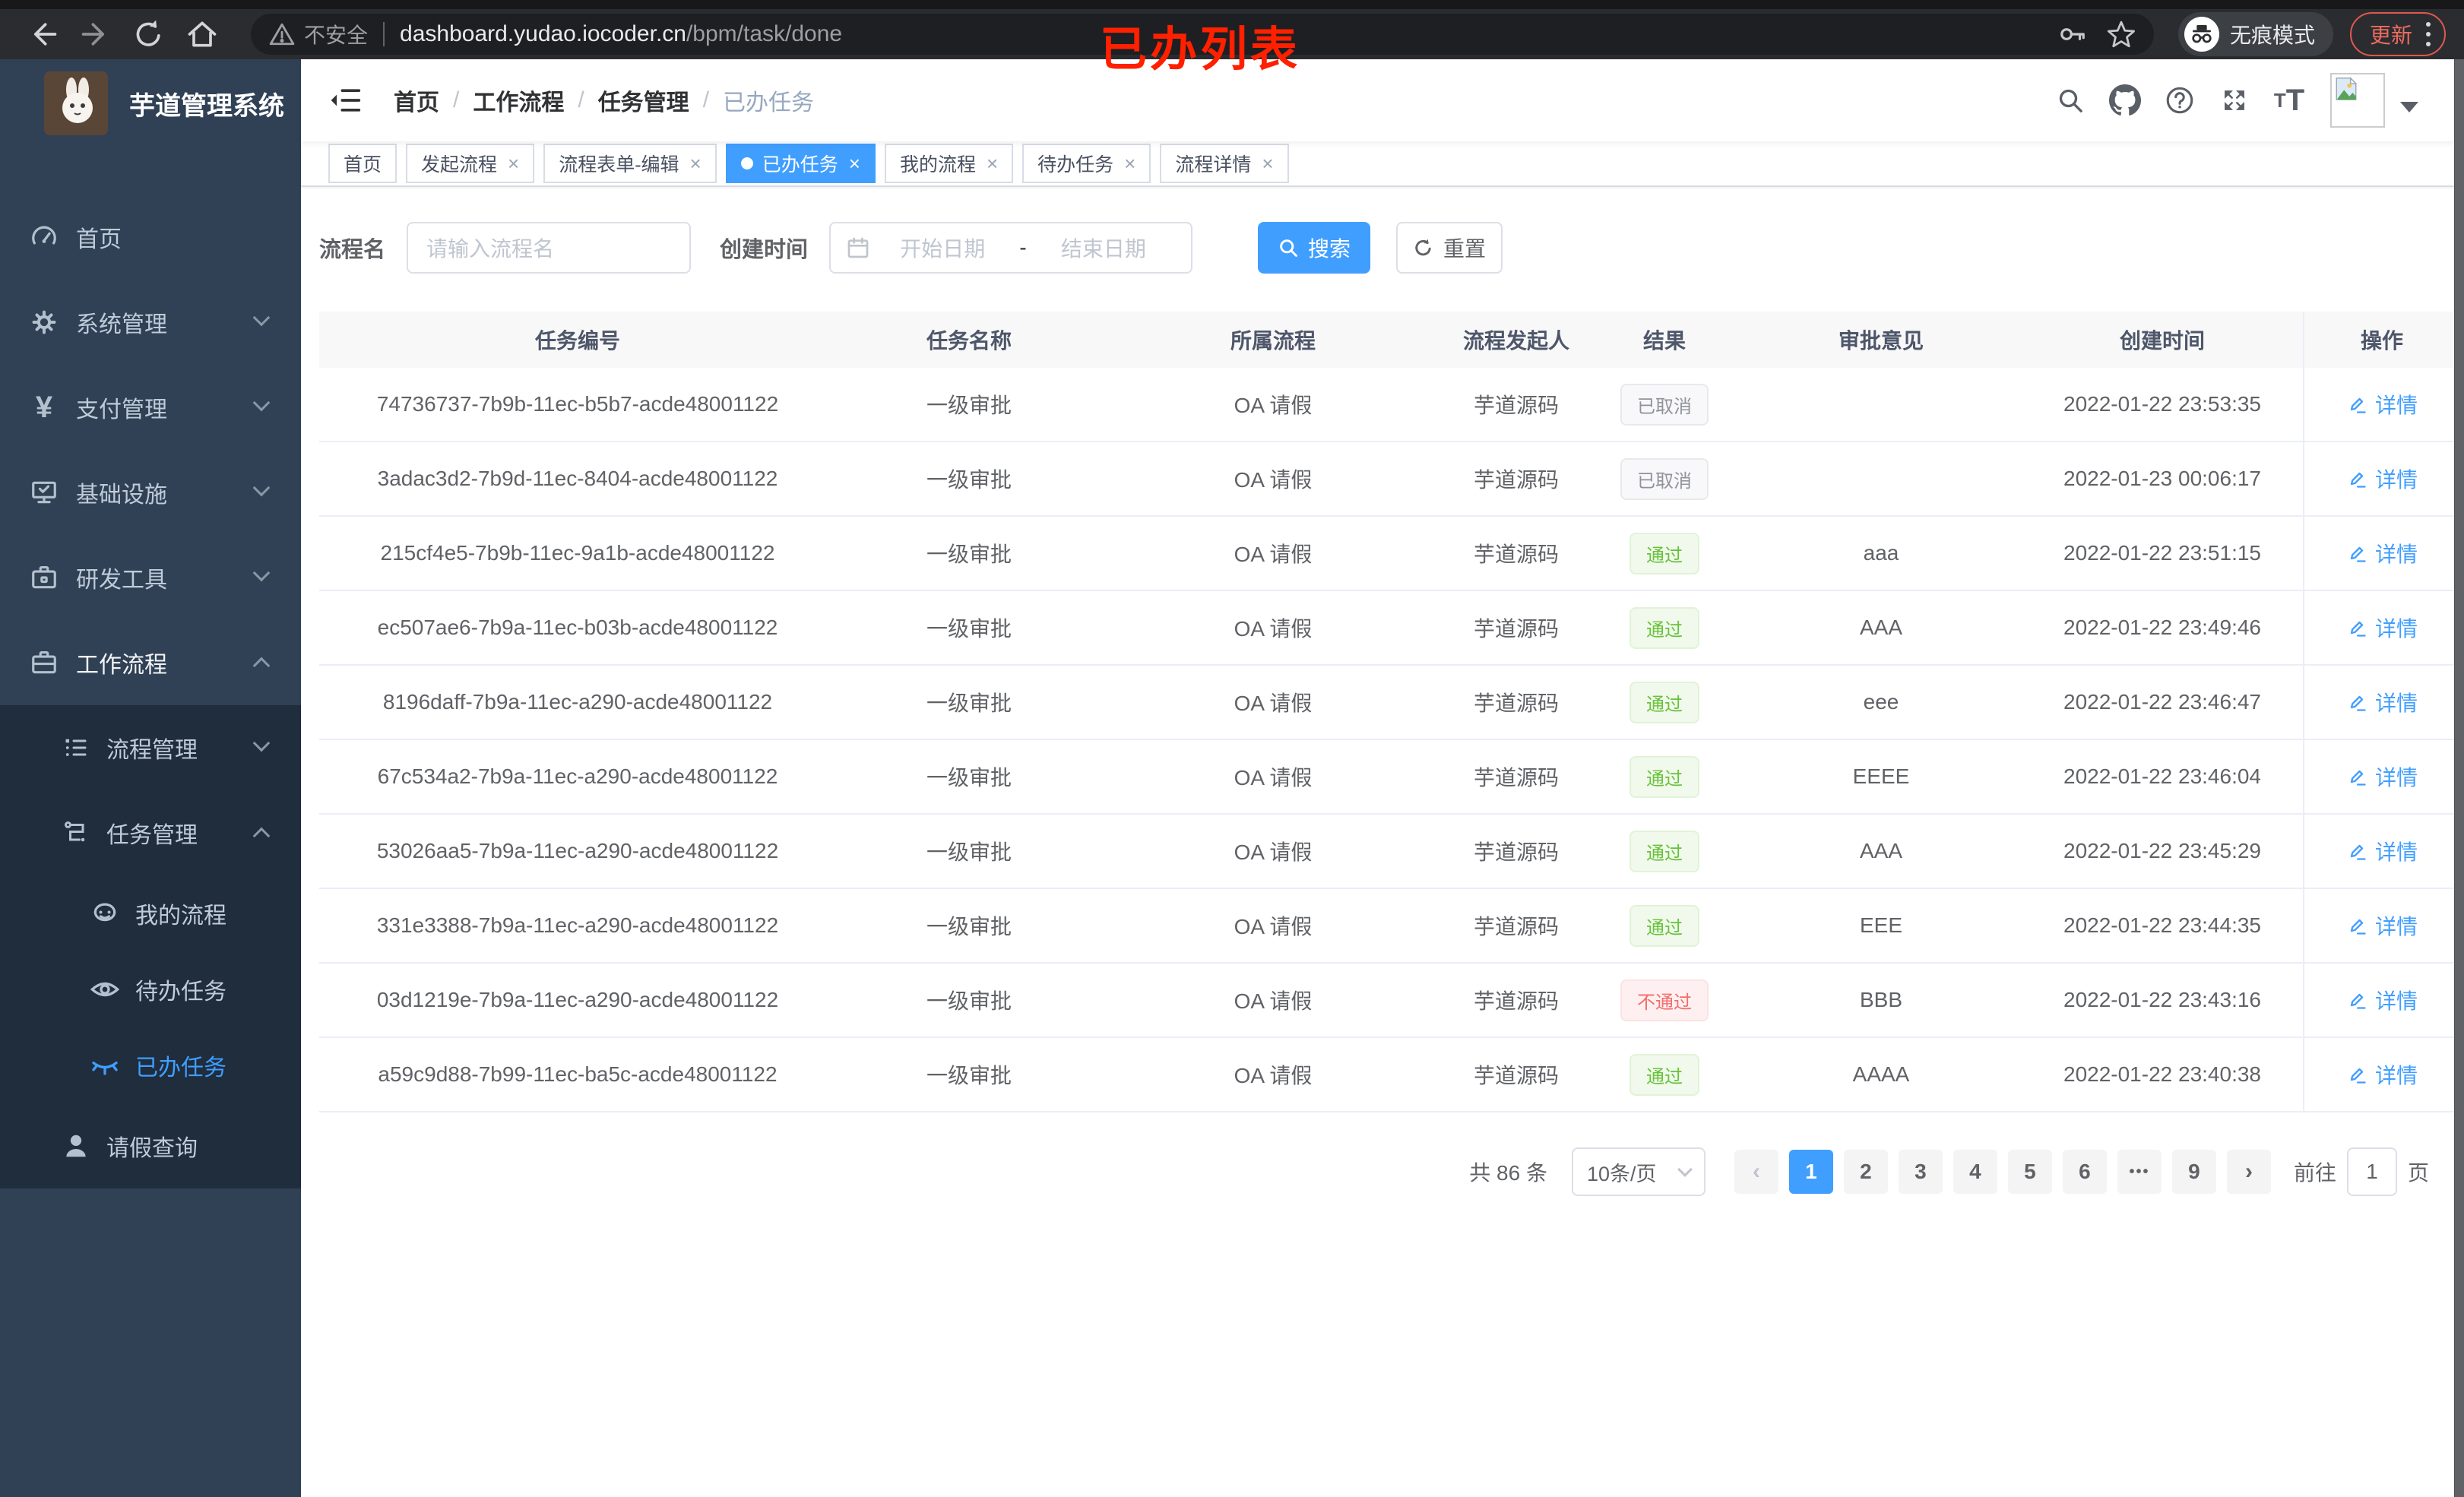 This screenshot has height=1497, width=2464. I want to click on app-title: 芋道管理系统, so click(206, 106).